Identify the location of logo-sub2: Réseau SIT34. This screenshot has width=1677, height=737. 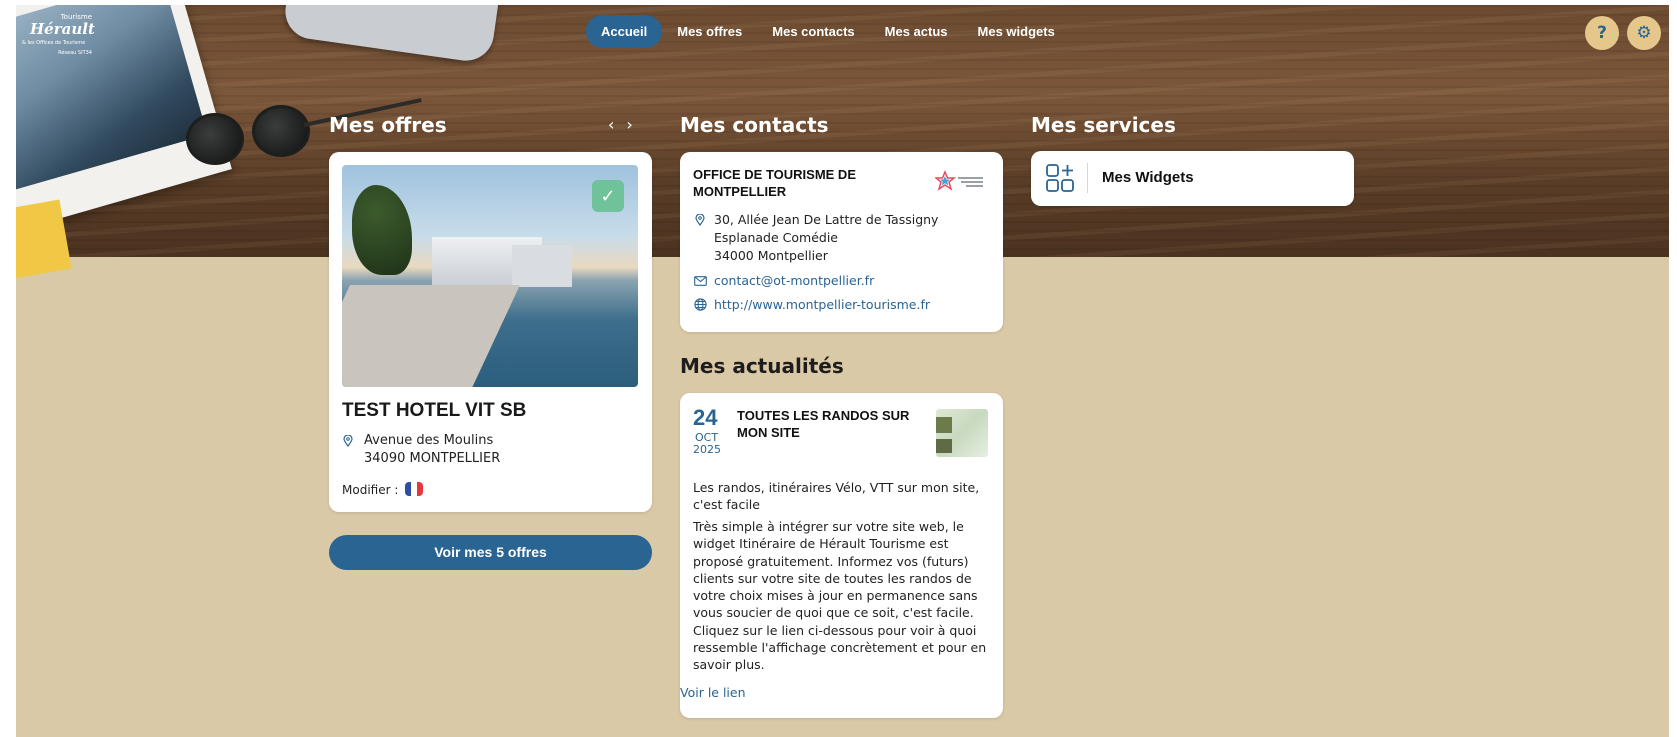
(75, 53).